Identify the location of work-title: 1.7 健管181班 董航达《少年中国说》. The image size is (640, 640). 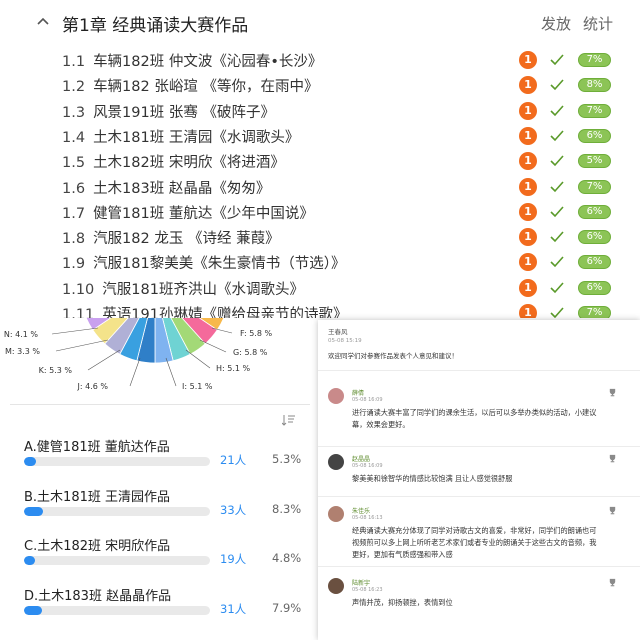
(188, 212).